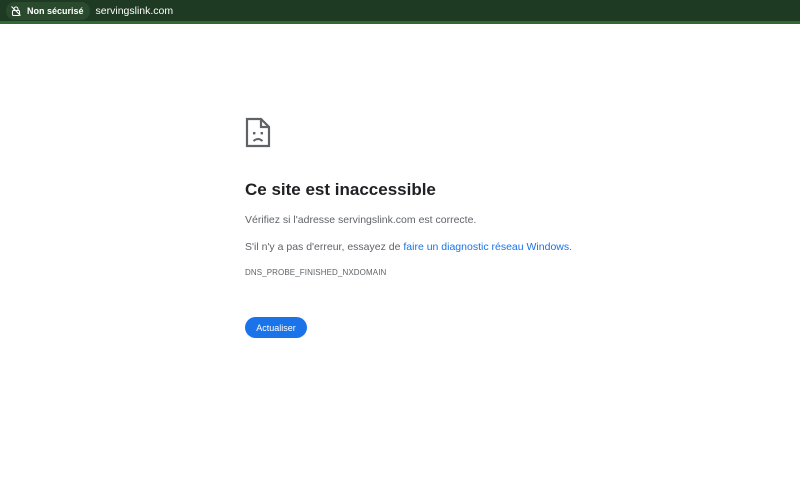 This screenshot has width=800, height=479. I want to click on network-diagnostic-link: faire un diagnostic réseau Windows, so click(486, 247).